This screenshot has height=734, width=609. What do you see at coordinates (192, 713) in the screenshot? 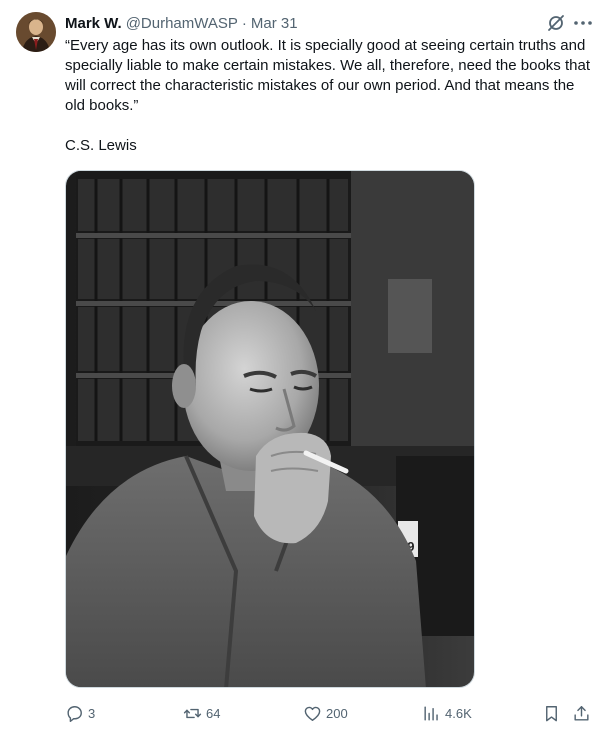
I see `retweet-icon` at bounding box center [192, 713].